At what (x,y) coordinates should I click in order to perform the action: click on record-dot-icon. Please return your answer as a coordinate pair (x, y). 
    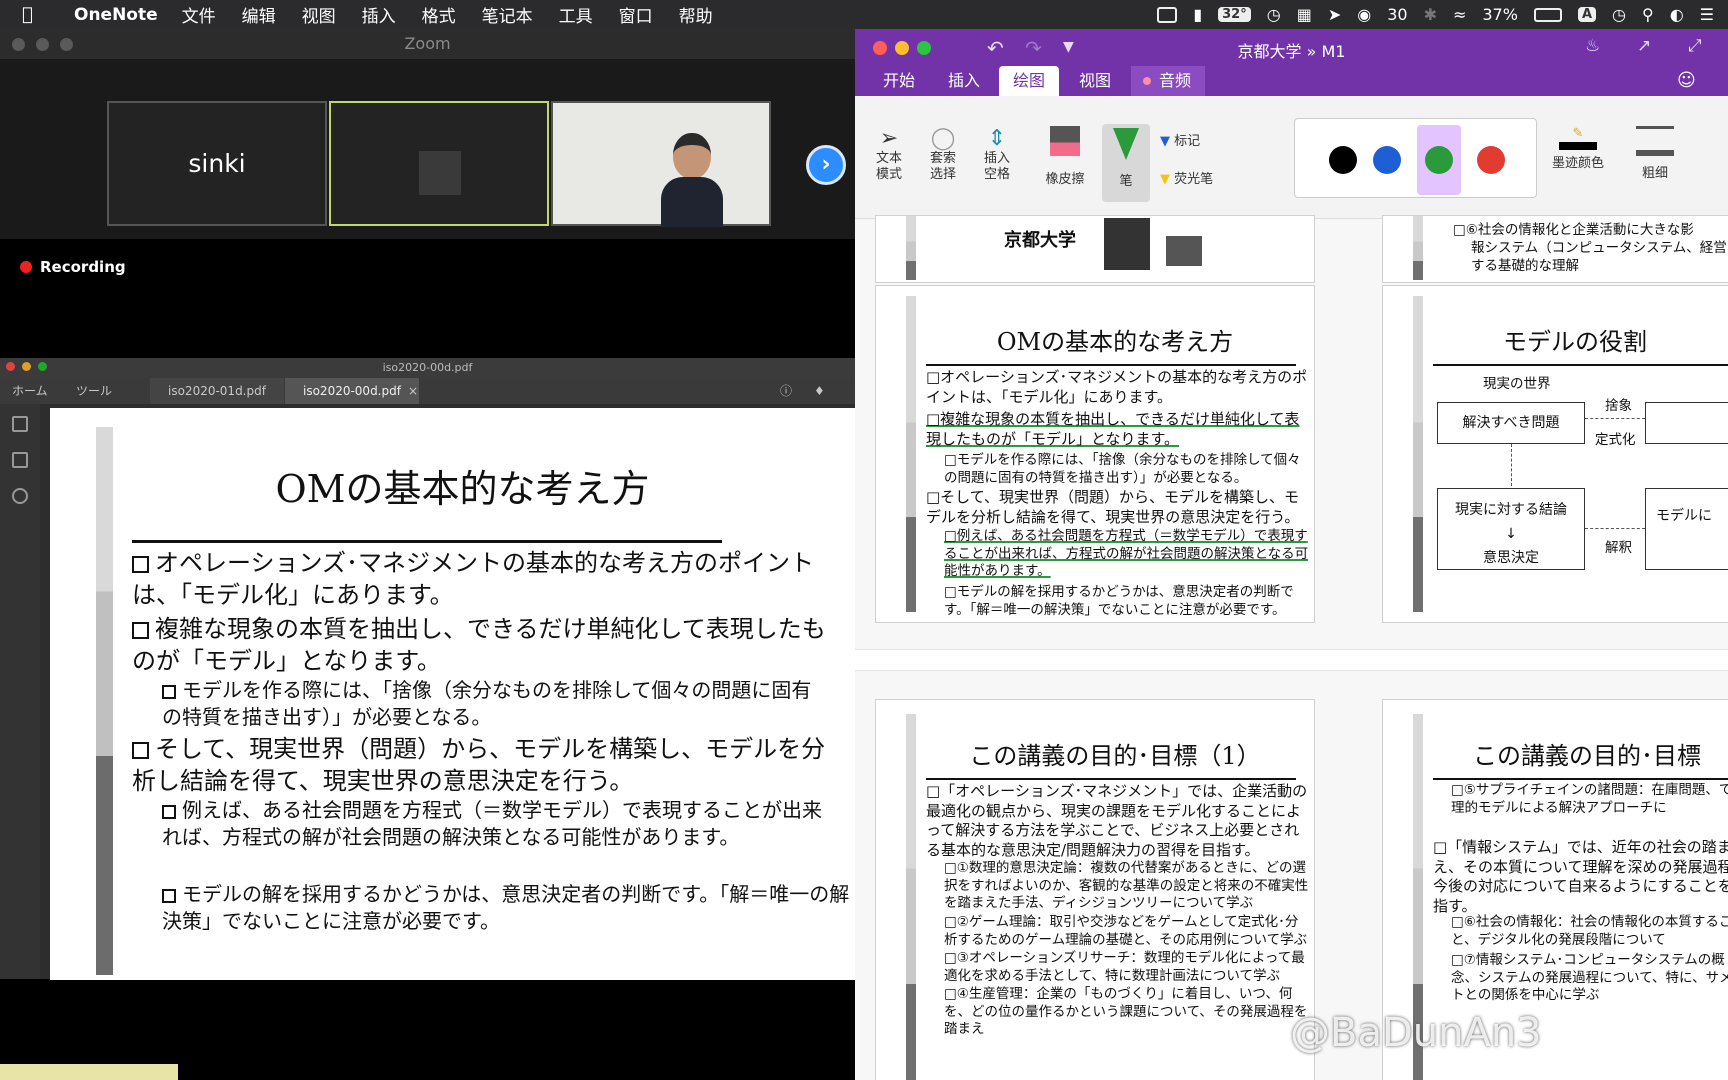
    Looking at the image, I should click on (26, 267).